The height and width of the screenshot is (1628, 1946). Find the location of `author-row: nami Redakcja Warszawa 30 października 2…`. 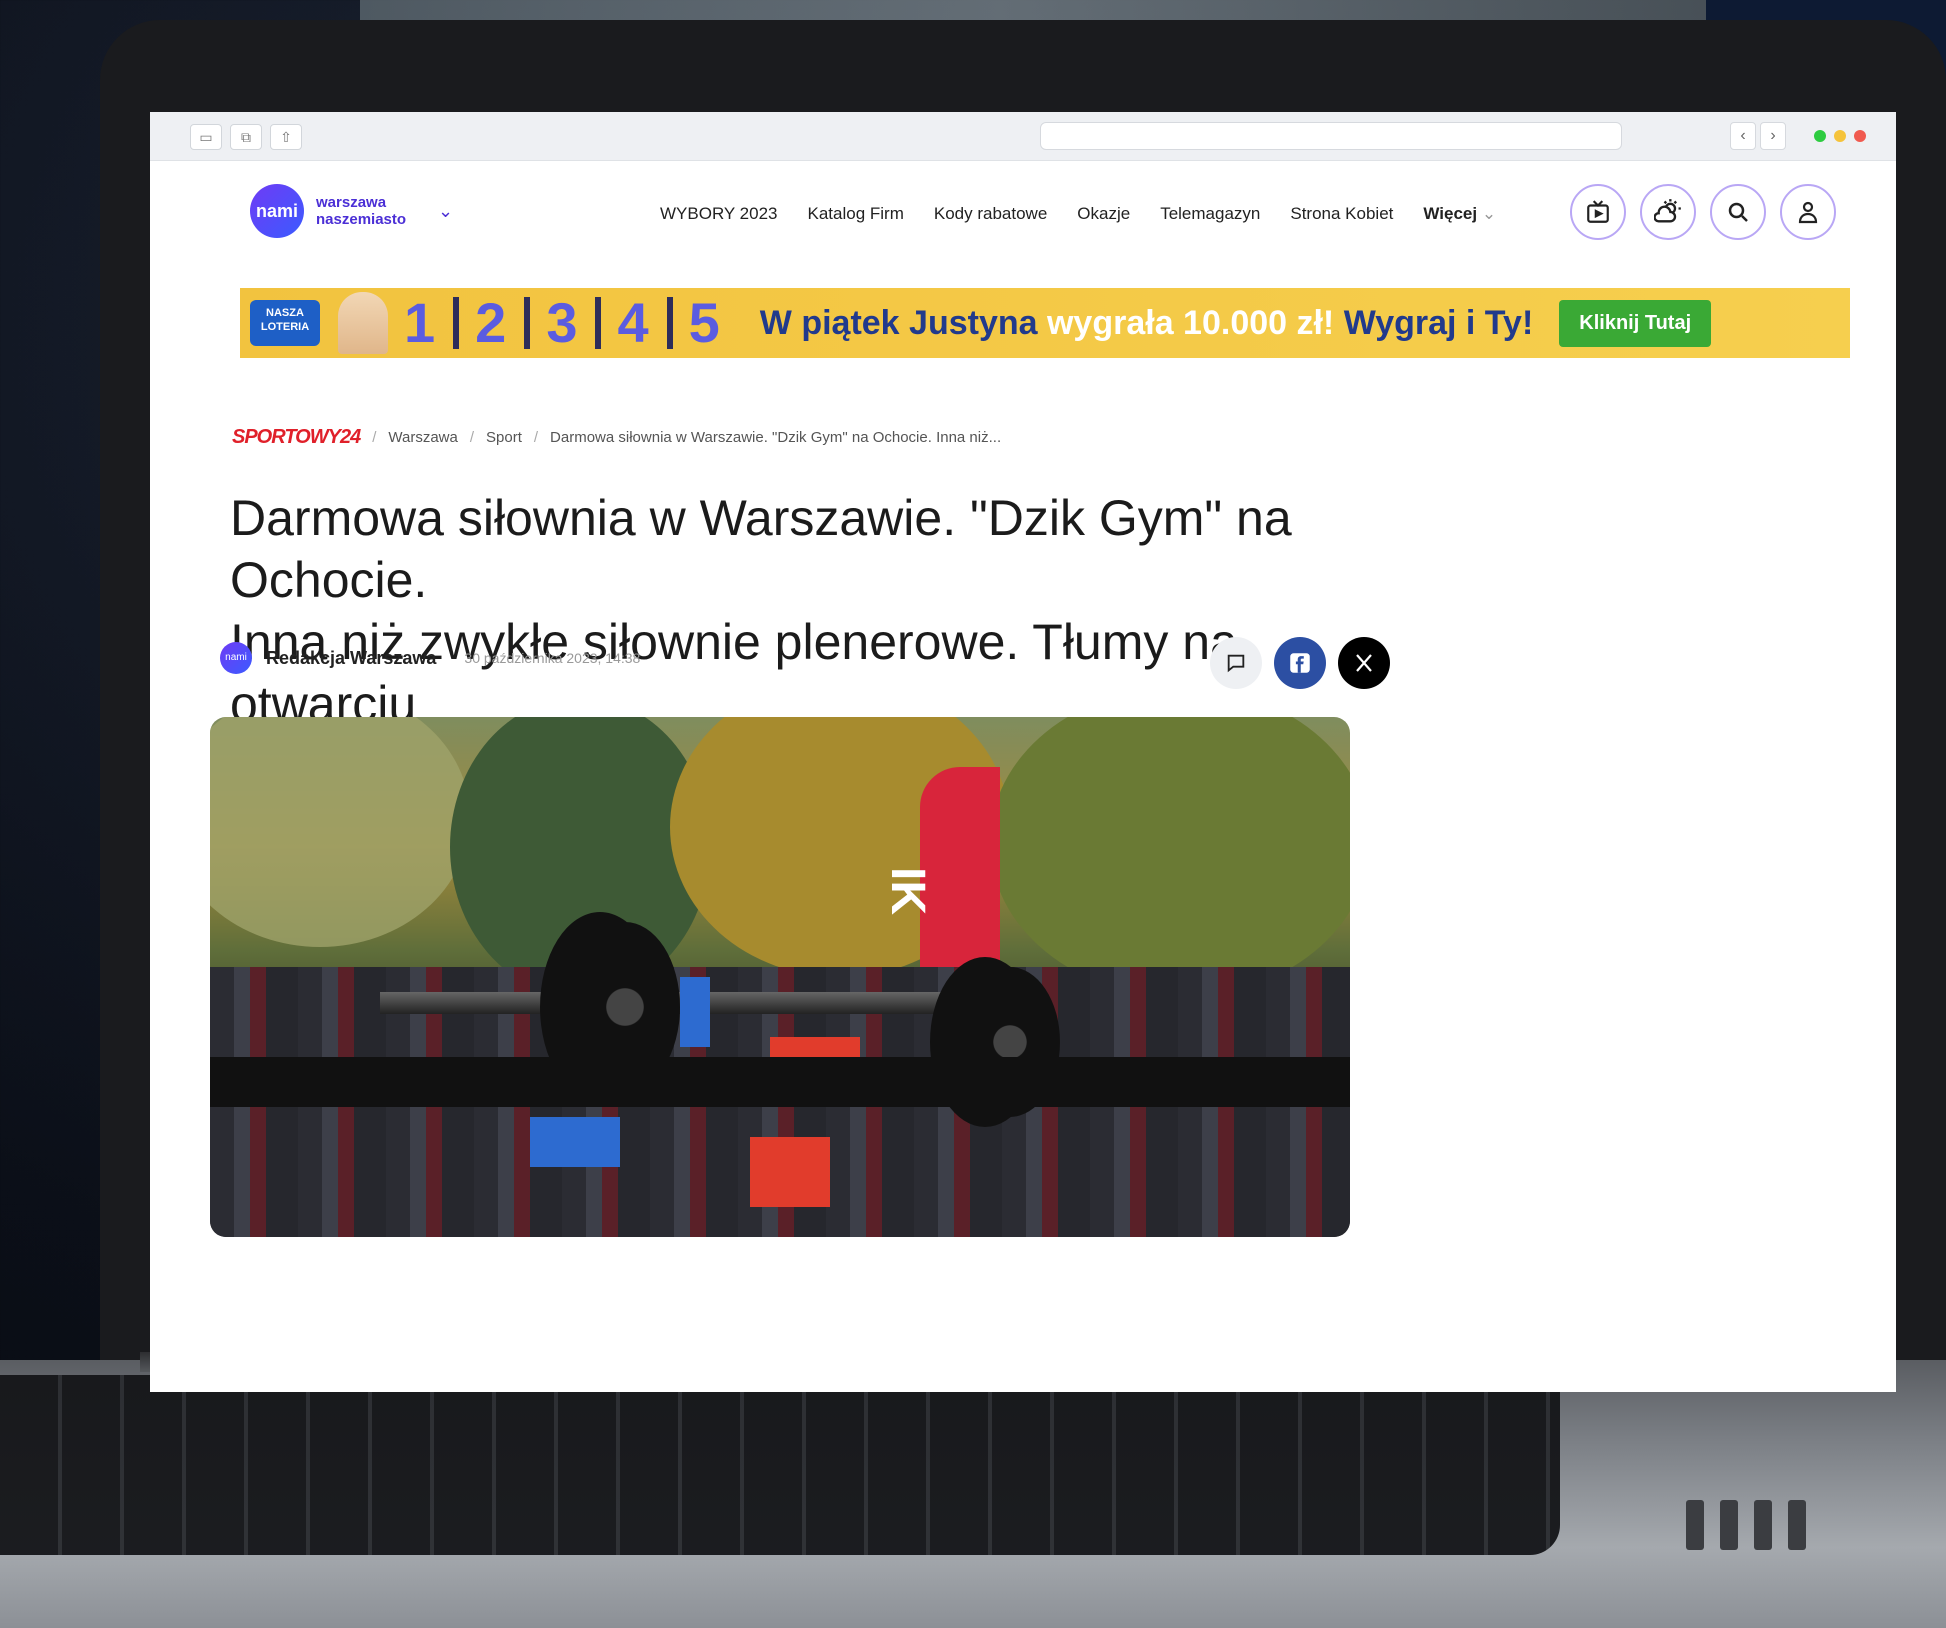

author-row: nami Redakcja Warszawa 30 października 2… is located at coordinates (430, 658).